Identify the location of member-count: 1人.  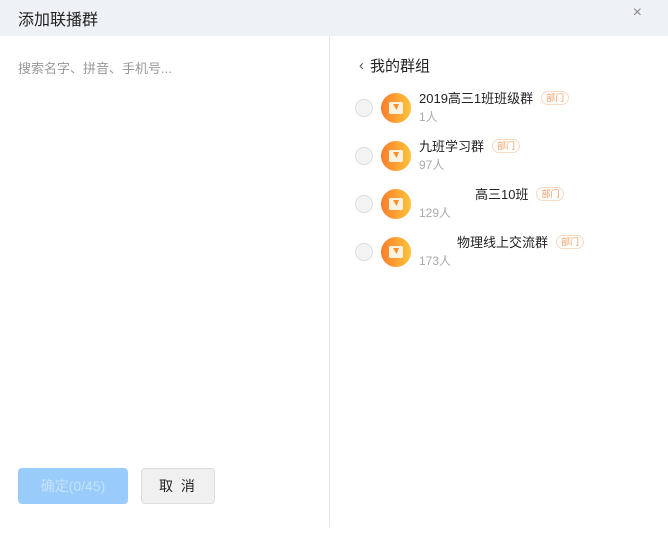
(428, 117).